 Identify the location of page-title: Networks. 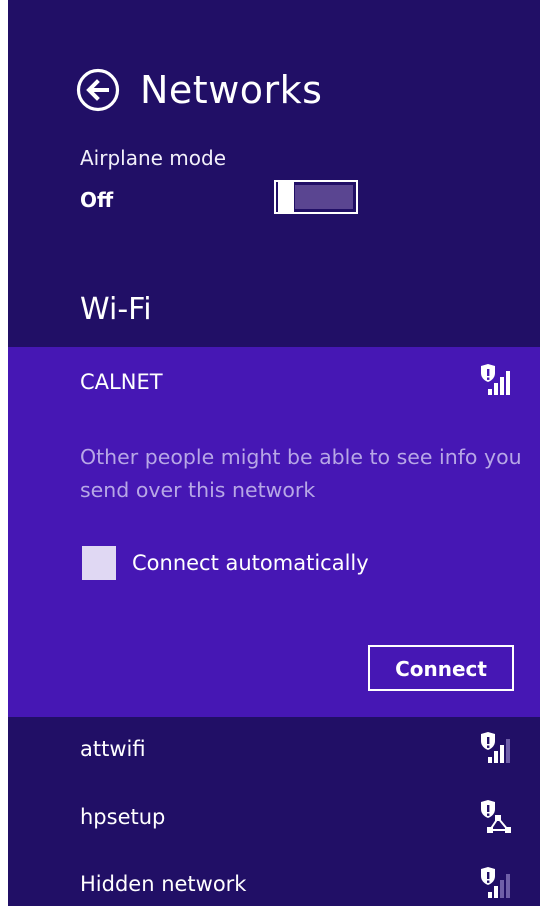
(231, 90).